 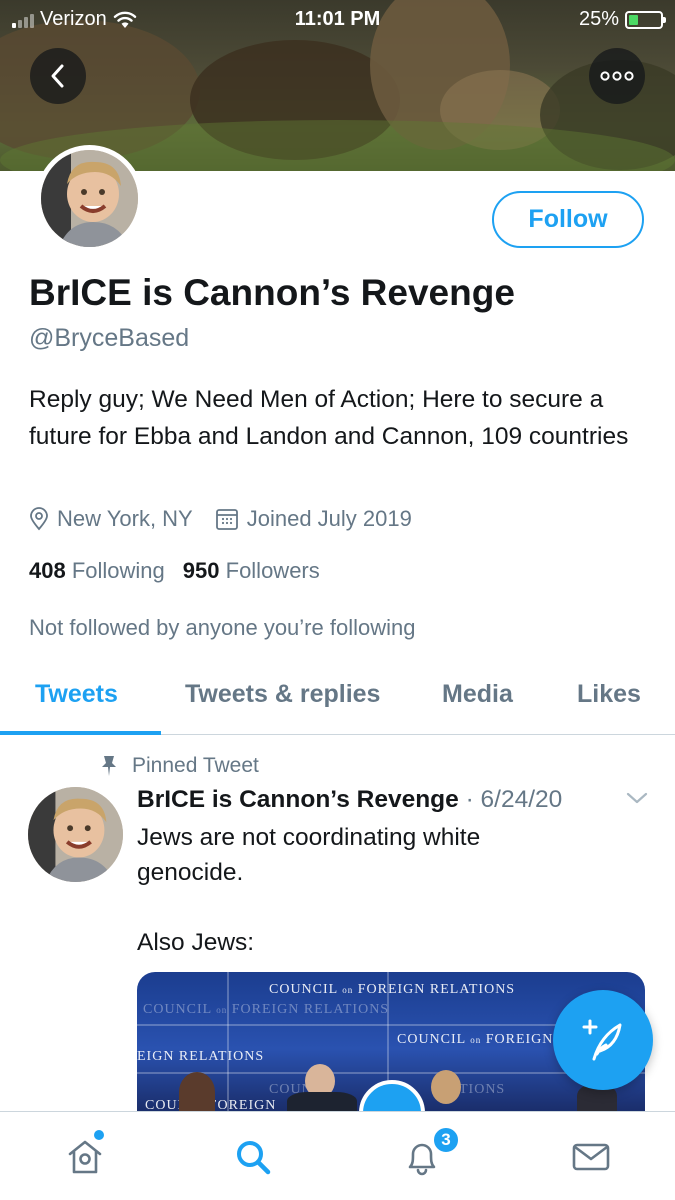 What do you see at coordinates (609, 694) in the screenshot?
I see `tab-likes: Likes` at bounding box center [609, 694].